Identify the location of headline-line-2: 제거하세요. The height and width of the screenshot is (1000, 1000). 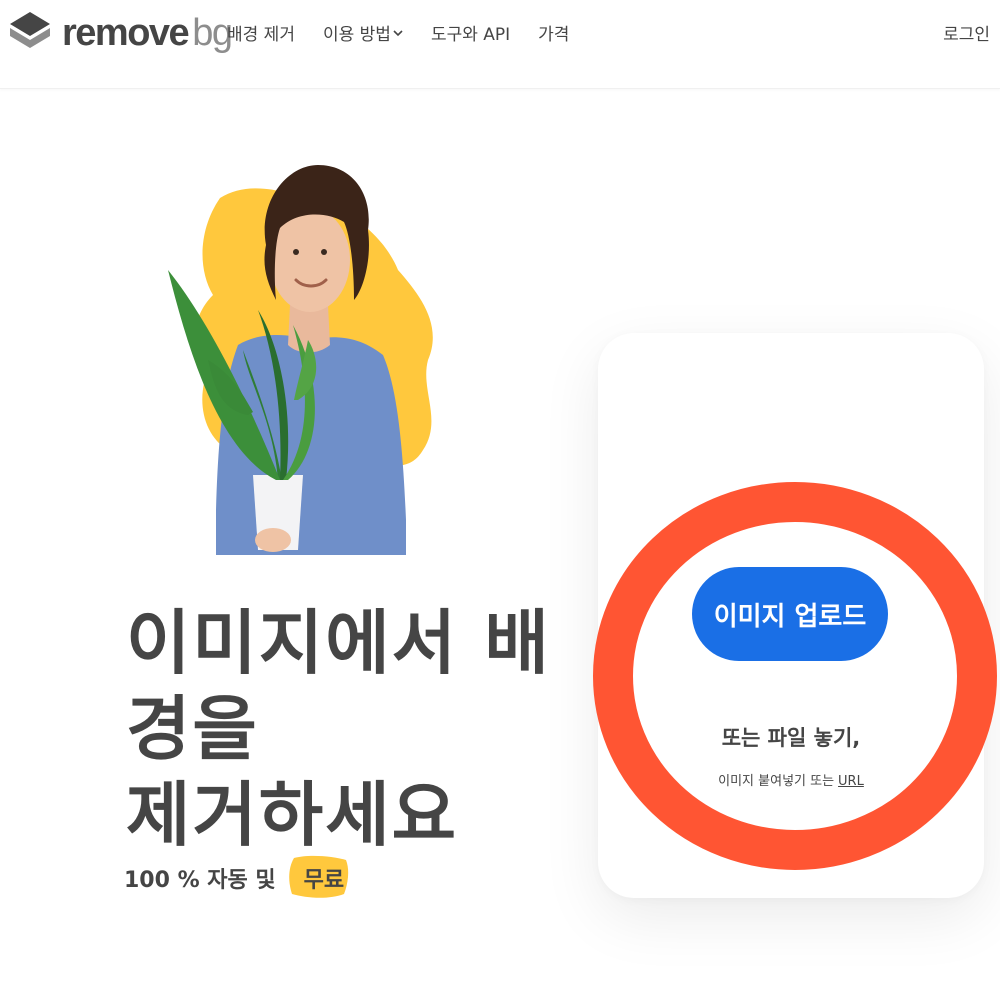
(292, 815).